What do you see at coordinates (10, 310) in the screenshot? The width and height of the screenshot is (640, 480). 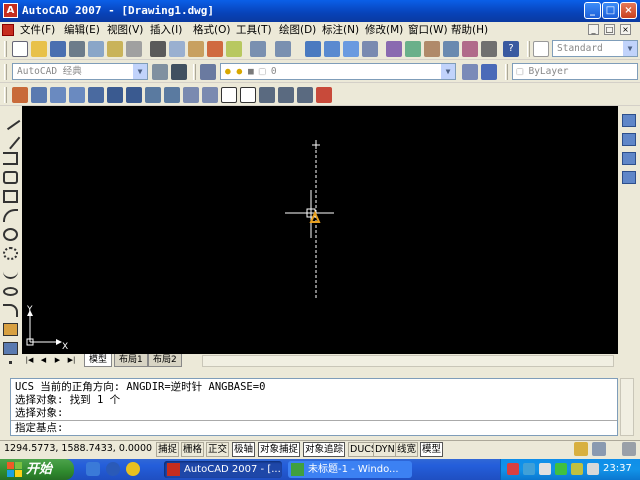 I see `ellipse-arc-icon` at bounding box center [10, 310].